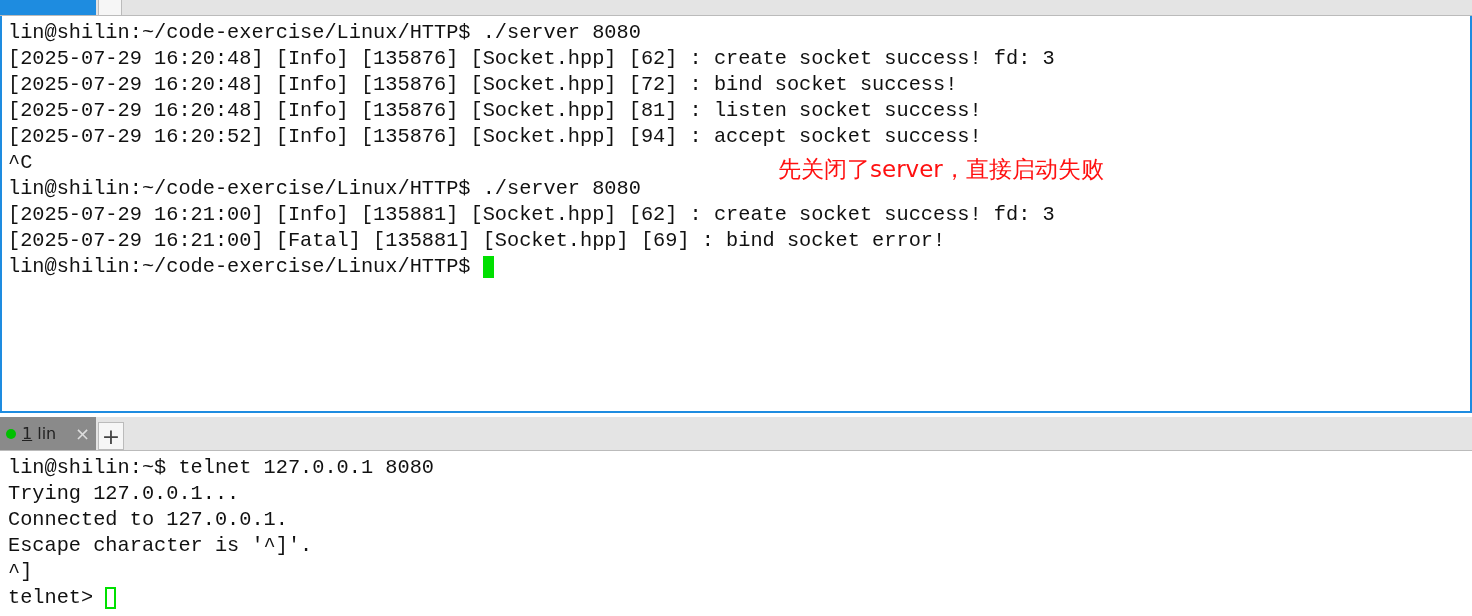 The image size is (1472, 616). What do you see at coordinates (110, 7) in the screenshot?
I see `new-tab-button` at bounding box center [110, 7].